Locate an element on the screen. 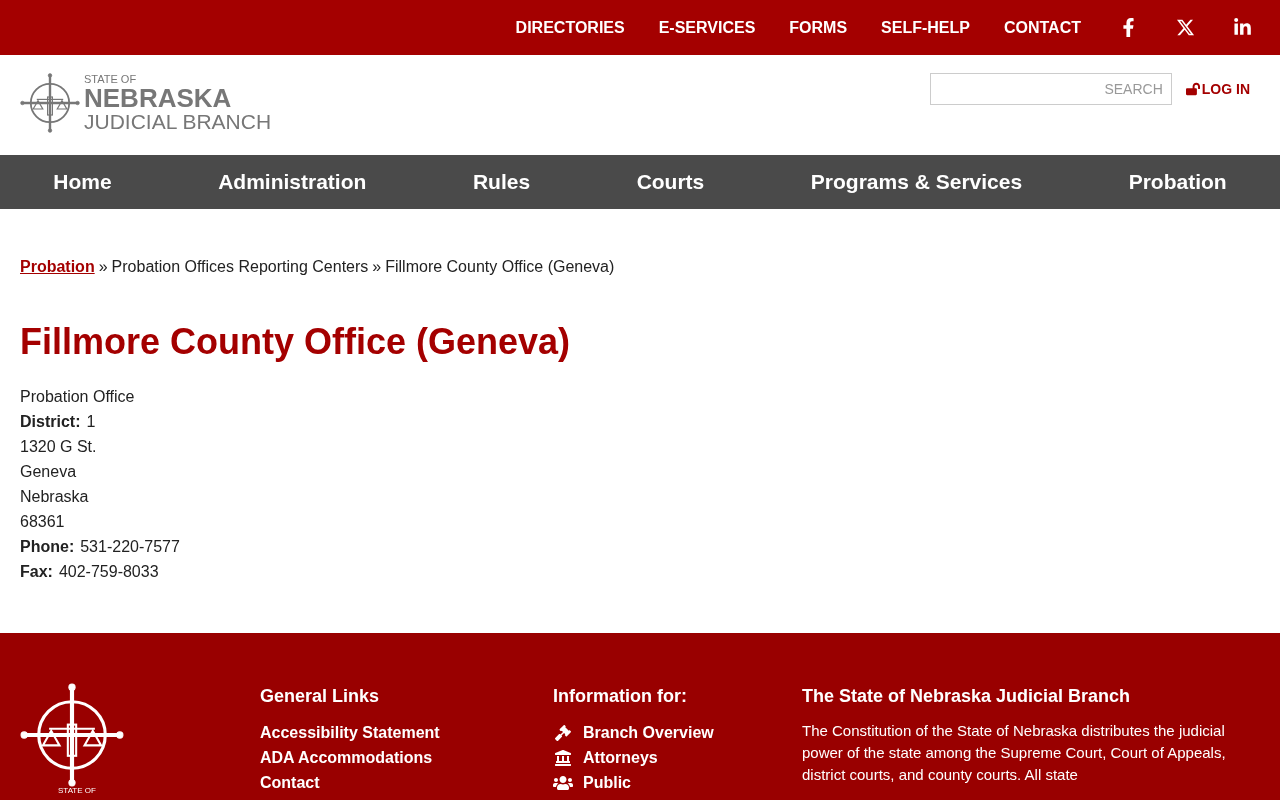 Image resolution: width=1280 pixels, height=800 pixels. footer-heading: The State of Nebraska Judicial Branch is located at coordinates (967, 696).